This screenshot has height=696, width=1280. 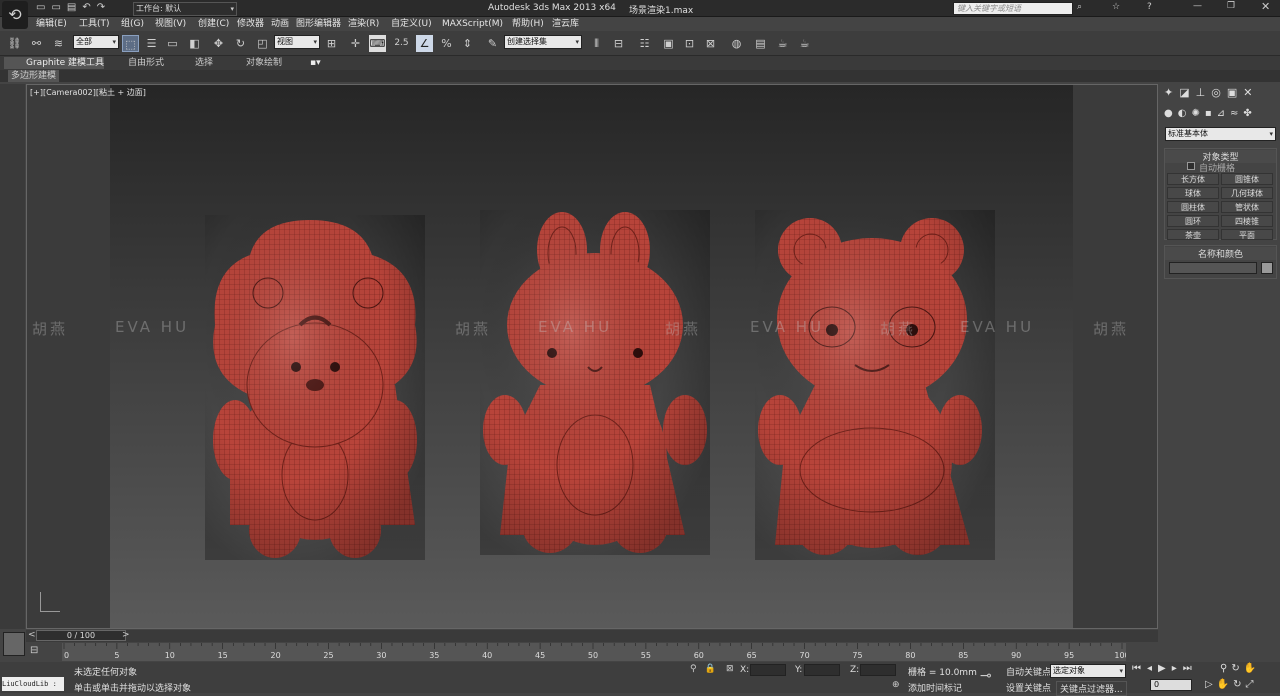 What do you see at coordinates (355, 43) in the screenshot?
I see `select-manipulate-icon: ✛` at bounding box center [355, 43].